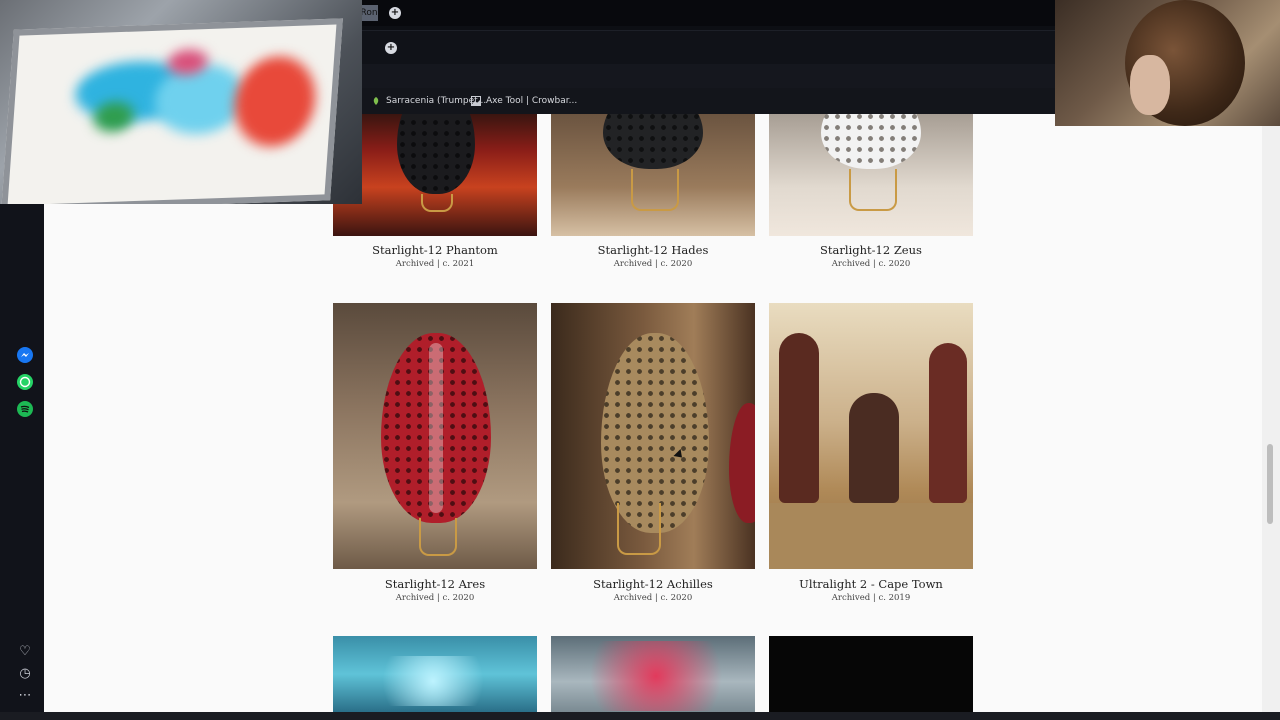 This screenshot has width=1280, height=720. What do you see at coordinates (391, 48) in the screenshot?
I see `new-tab-plus-icon-secondary: +` at bounding box center [391, 48].